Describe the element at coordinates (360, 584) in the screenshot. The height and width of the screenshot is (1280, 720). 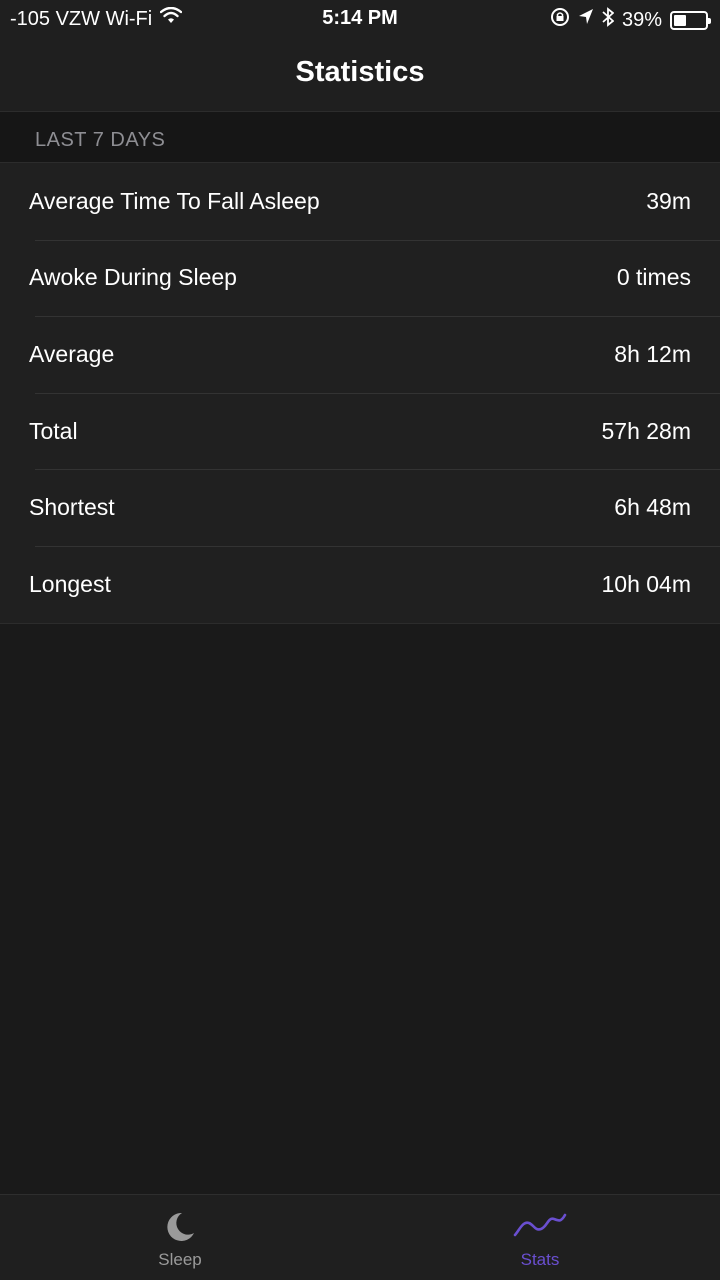
I see `stat-row-longest: Longest 10h 04m` at that location.